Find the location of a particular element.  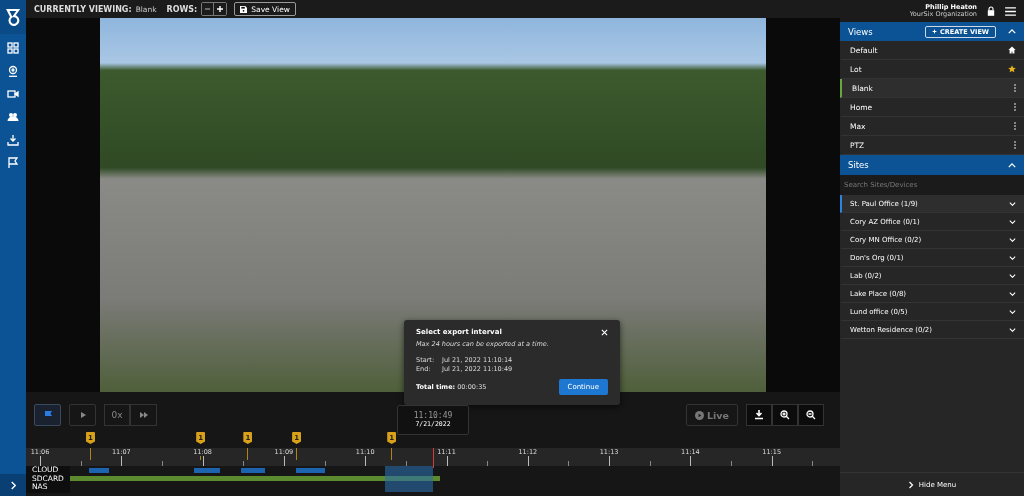

speed-button: 0x is located at coordinates (117, 415).